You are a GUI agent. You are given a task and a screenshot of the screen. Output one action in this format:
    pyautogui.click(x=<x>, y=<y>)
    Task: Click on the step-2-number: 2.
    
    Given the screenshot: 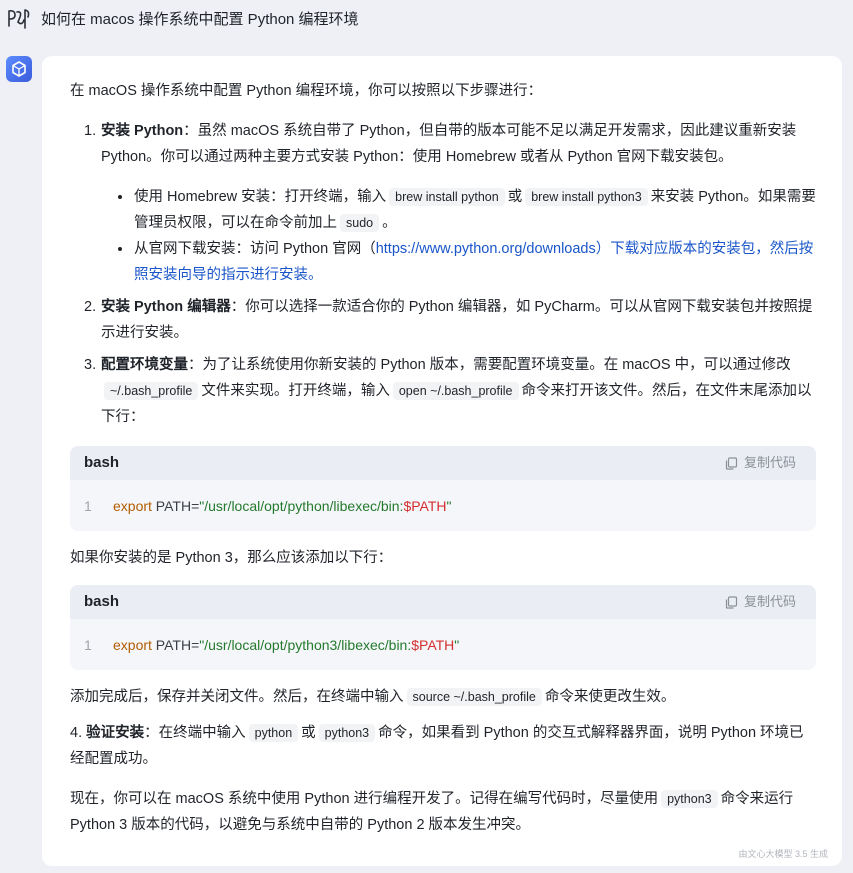 What is the action you would take?
    pyautogui.click(x=90, y=307)
    